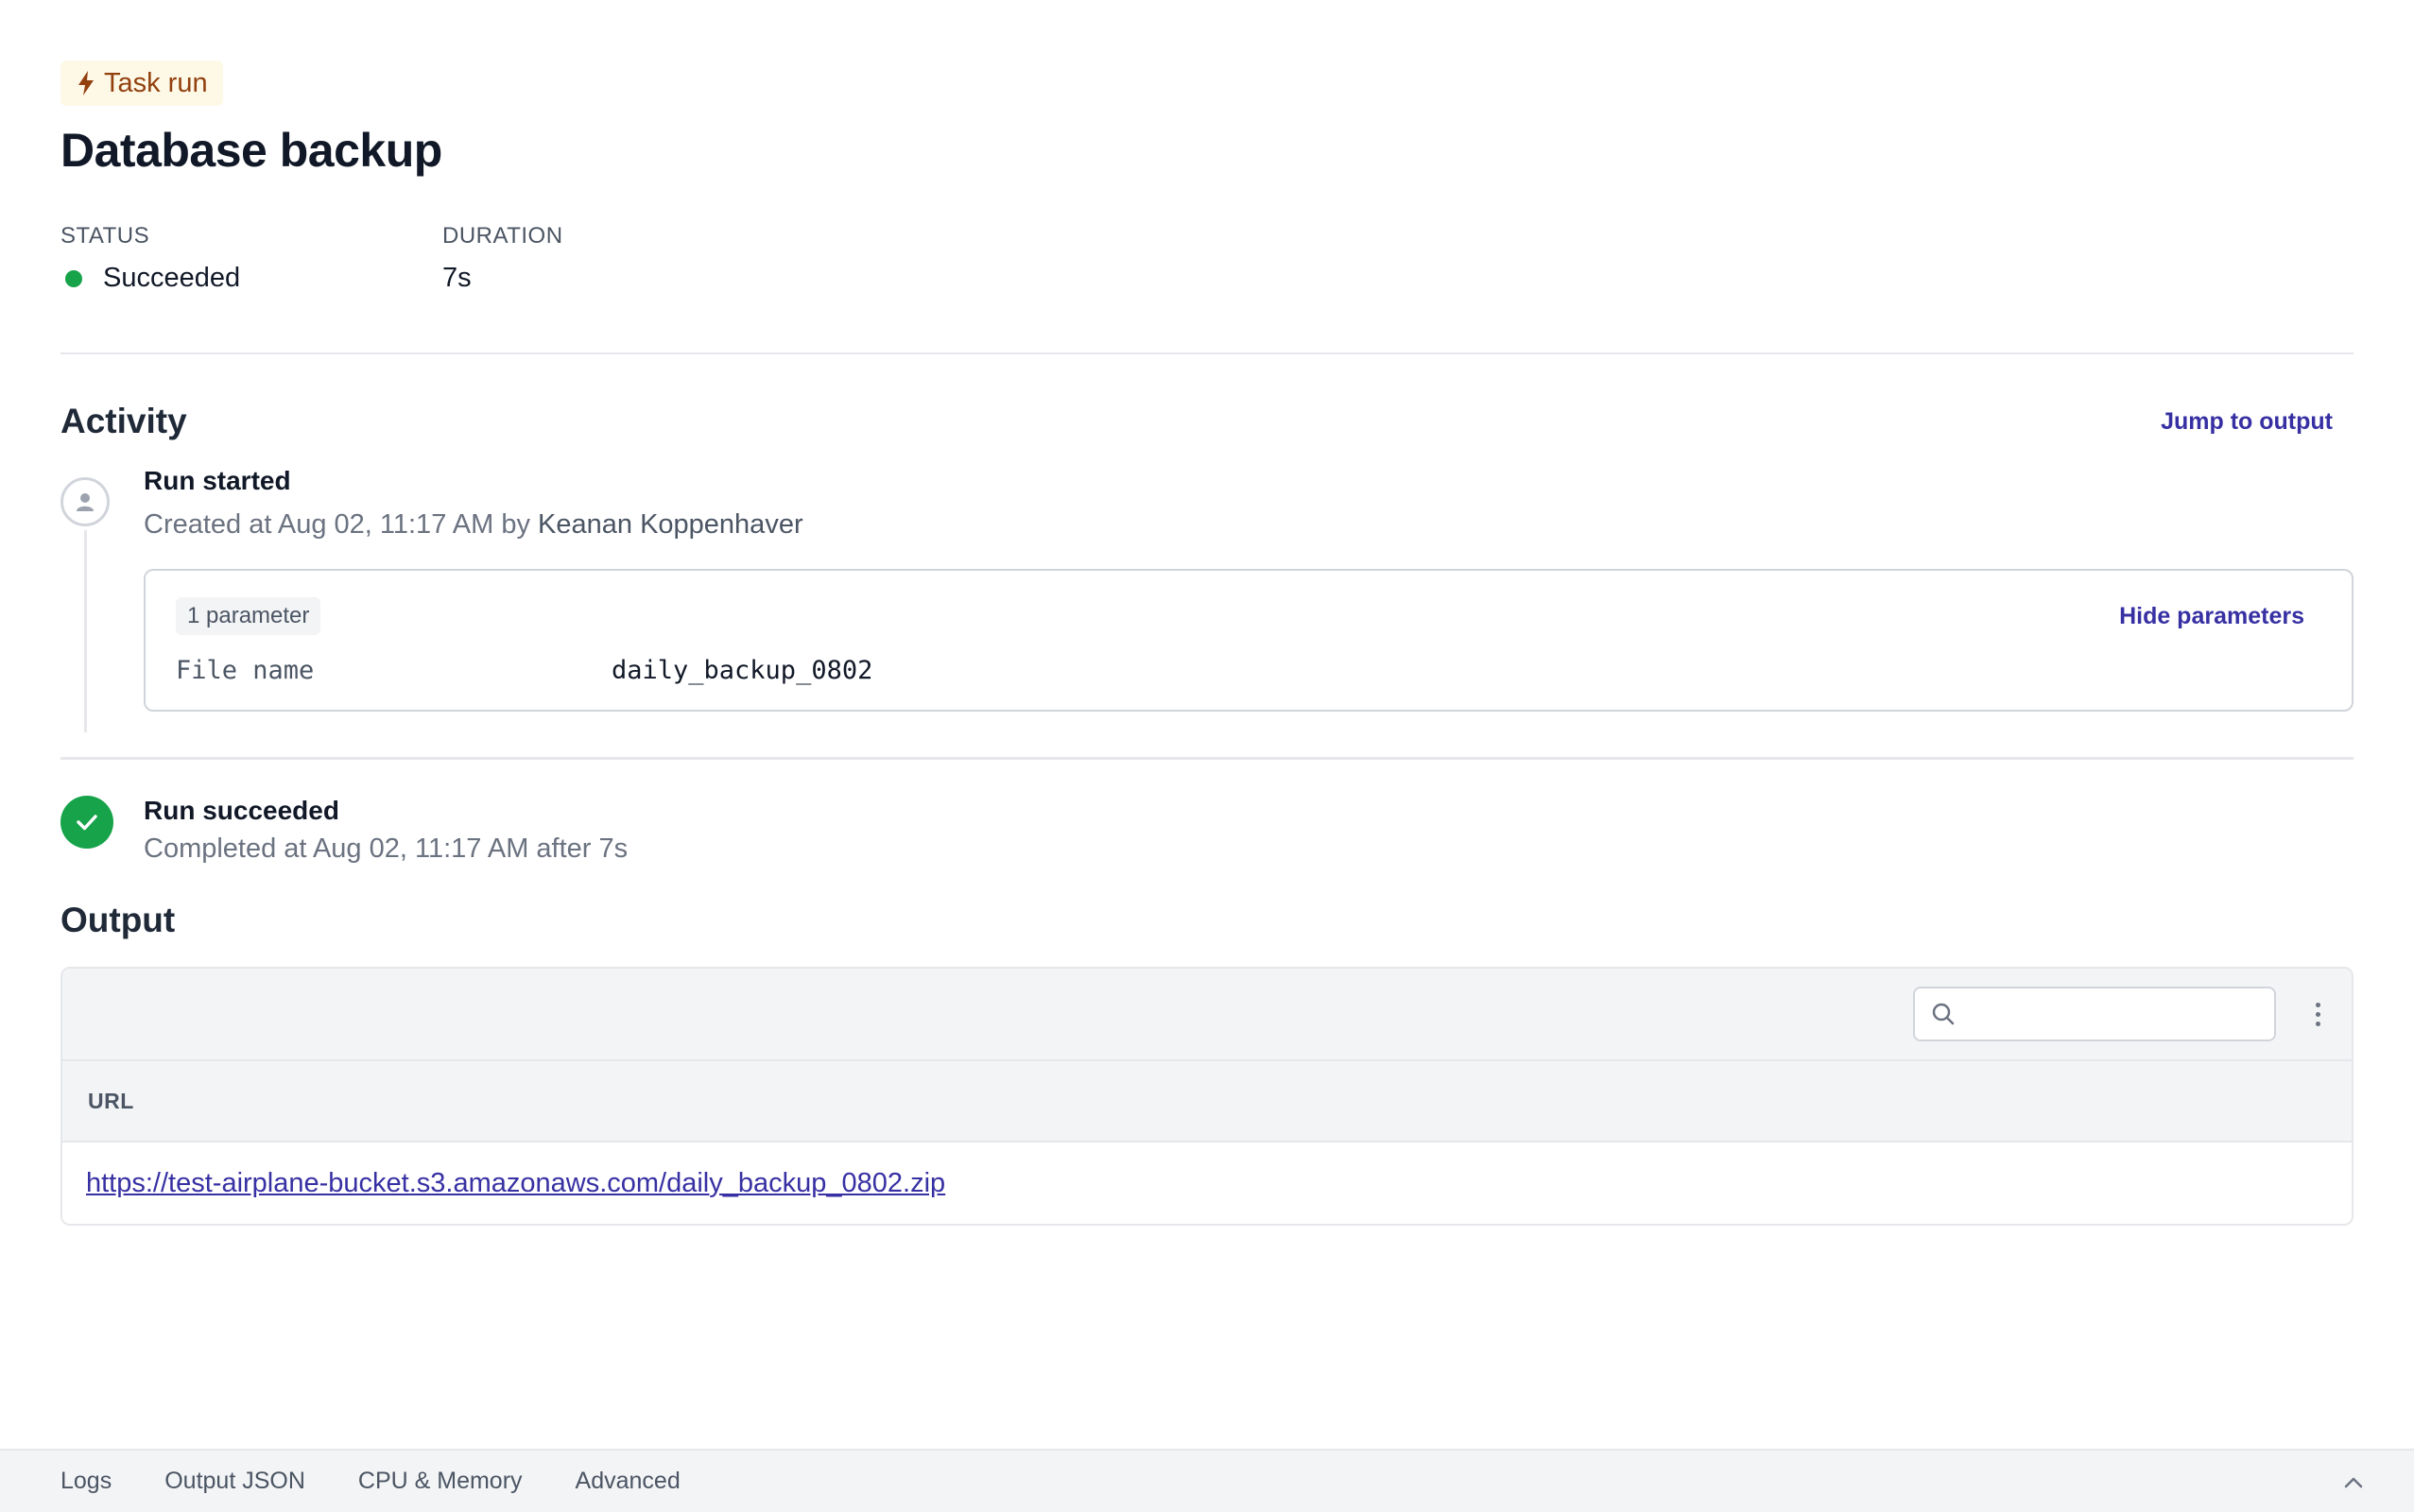 Image resolution: width=2414 pixels, height=1512 pixels. I want to click on status-value: Succeeded, so click(251, 278).